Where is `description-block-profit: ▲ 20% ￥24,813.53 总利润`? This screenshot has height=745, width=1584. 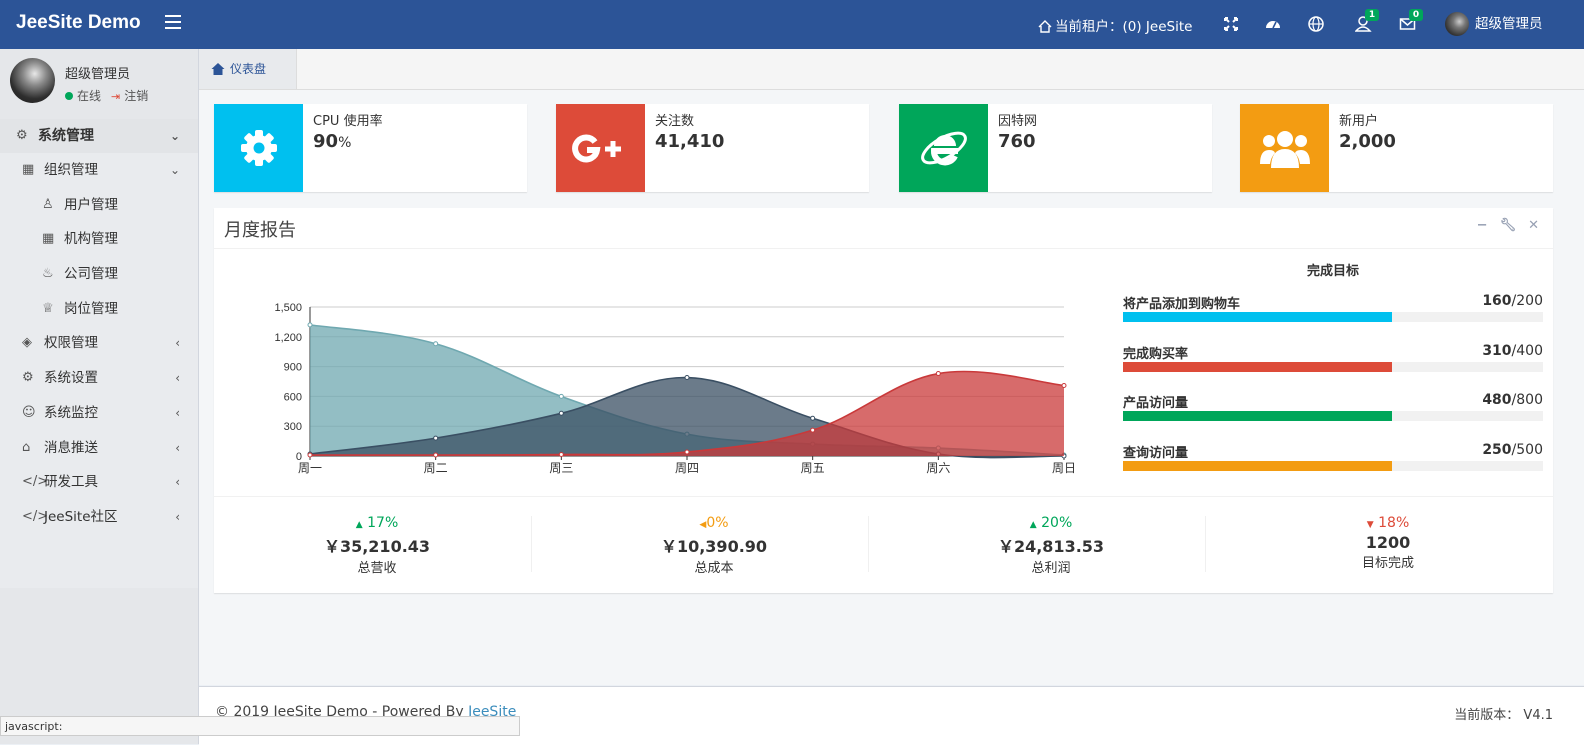
description-block-profit: ▲ 20% ￥24,813.53 总利润 is located at coordinates (1051, 545).